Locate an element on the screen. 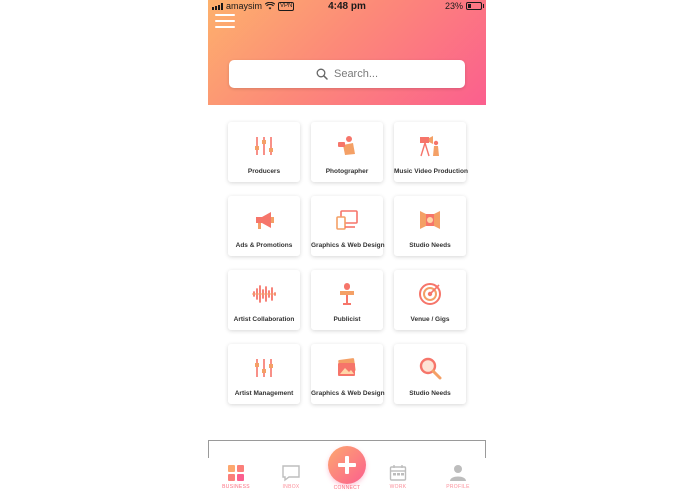  category-studio-needs: Studio Needs is located at coordinates (430, 226).